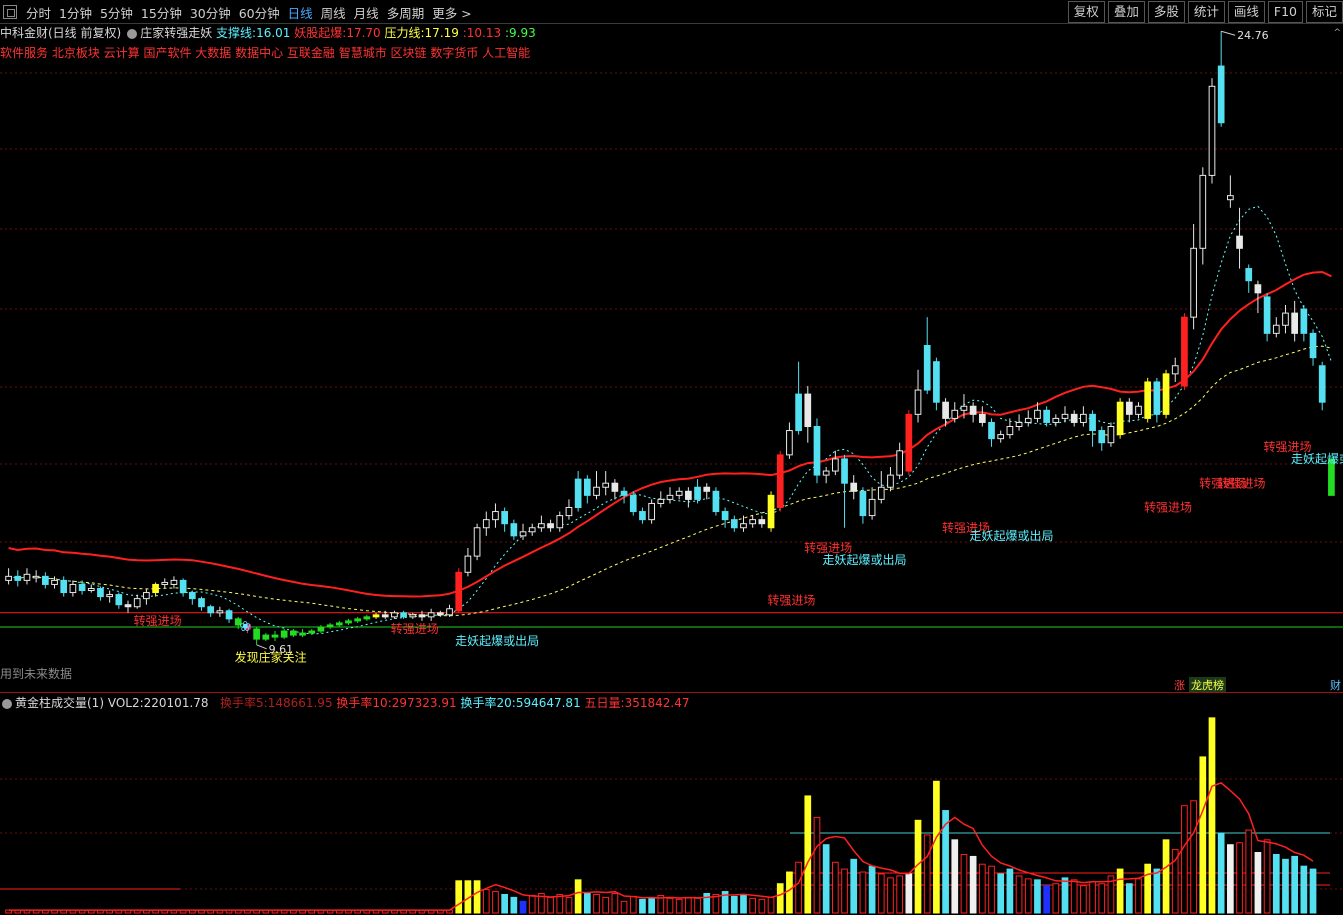 The width and height of the screenshot is (1343, 915). Describe the element at coordinates (1179, 685) in the screenshot. I see `up-badge: 涨` at that location.